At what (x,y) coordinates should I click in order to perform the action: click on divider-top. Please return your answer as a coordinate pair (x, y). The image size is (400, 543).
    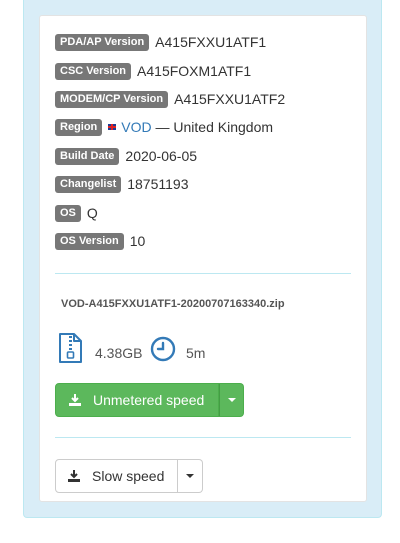
    Looking at the image, I should click on (203, 273).